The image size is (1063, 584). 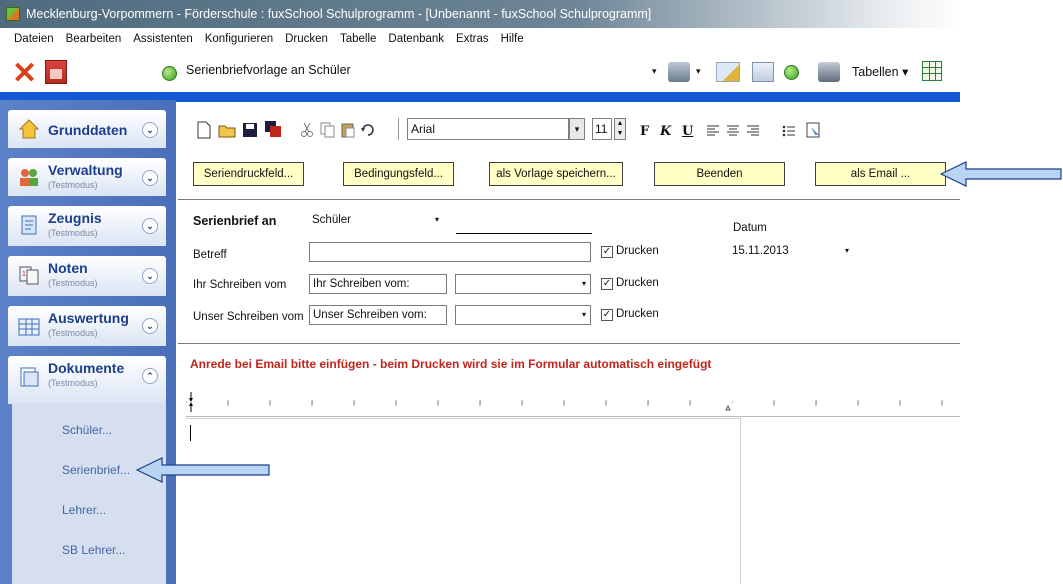 What do you see at coordinates (472, 39) in the screenshot?
I see `menu-extras: Extras` at bounding box center [472, 39].